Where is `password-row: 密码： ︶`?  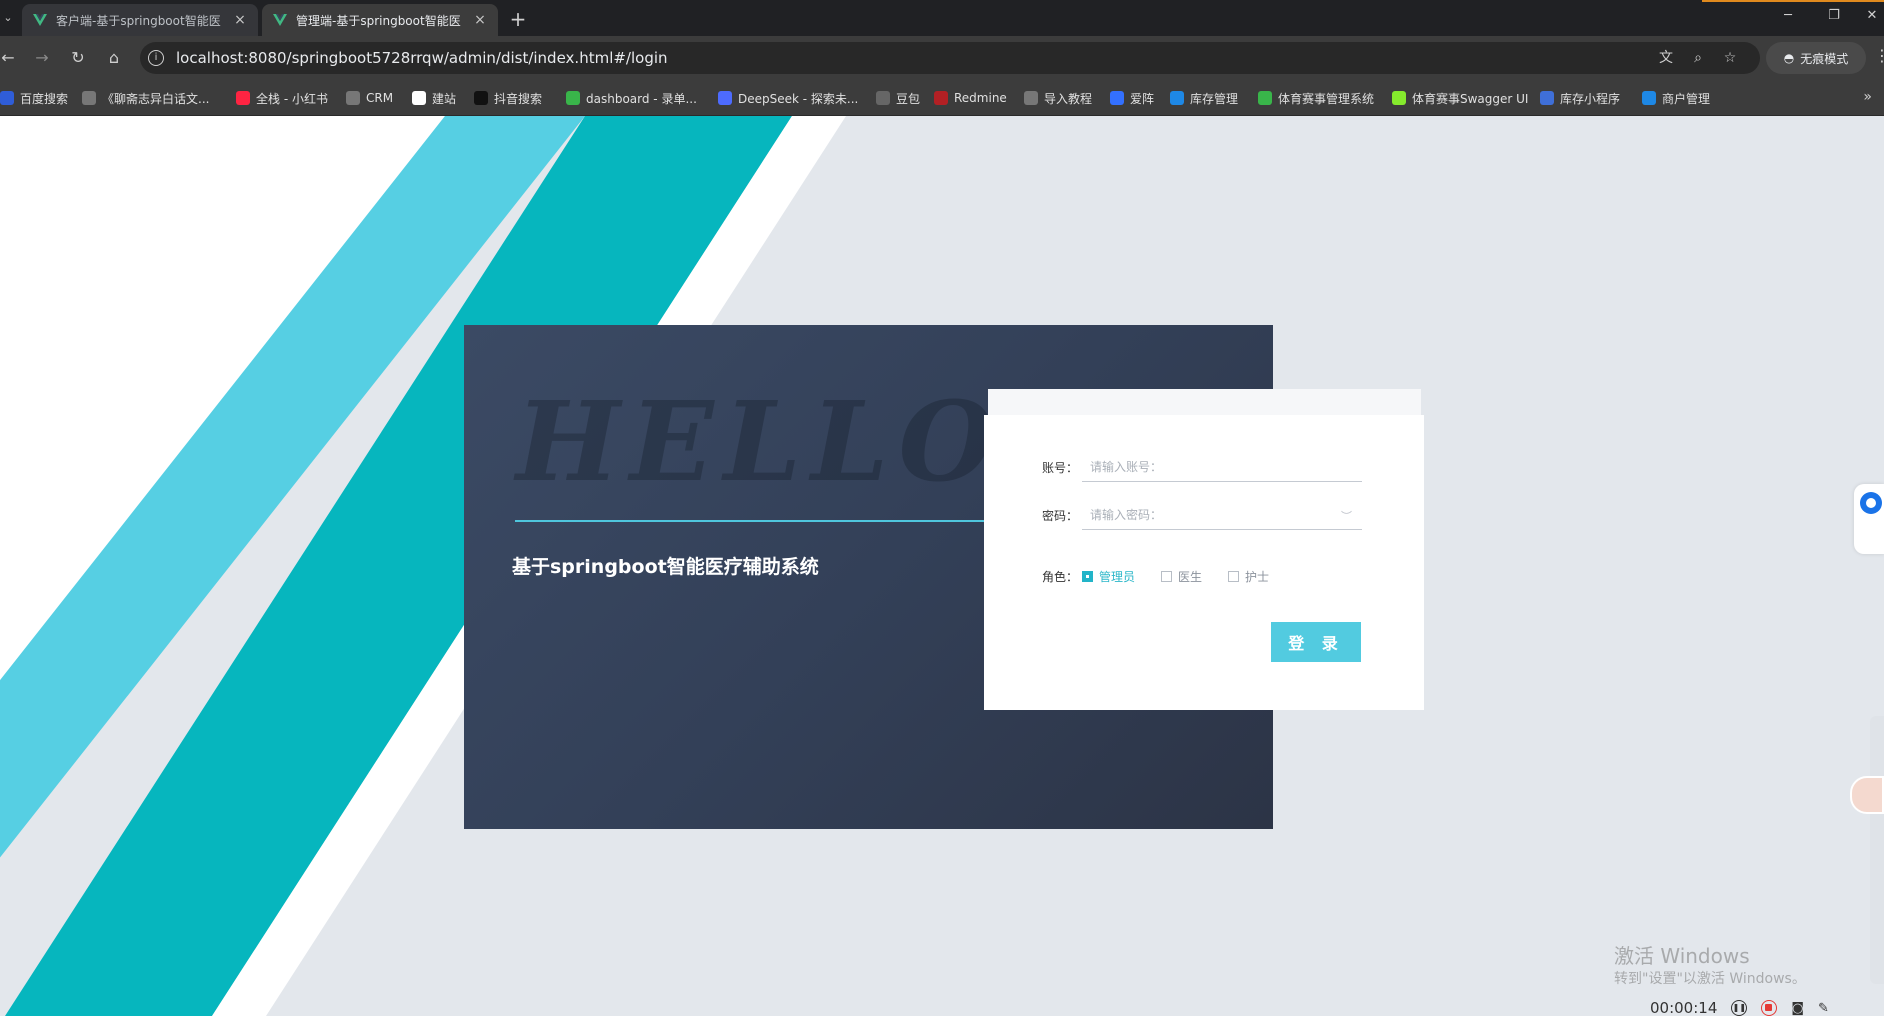 password-row: 密码： ︶ is located at coordinates (1202, 515).